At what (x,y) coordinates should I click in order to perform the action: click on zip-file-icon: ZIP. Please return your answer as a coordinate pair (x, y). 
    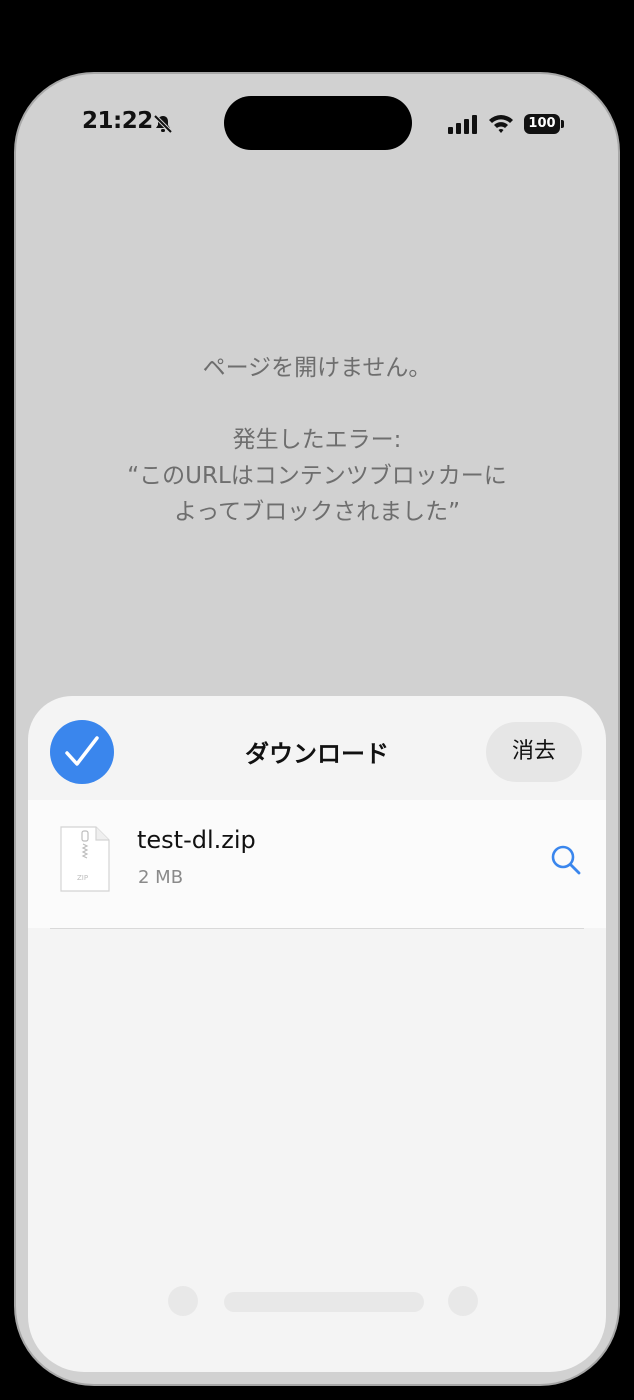
    Looking at the image, I should click on (85, 859).